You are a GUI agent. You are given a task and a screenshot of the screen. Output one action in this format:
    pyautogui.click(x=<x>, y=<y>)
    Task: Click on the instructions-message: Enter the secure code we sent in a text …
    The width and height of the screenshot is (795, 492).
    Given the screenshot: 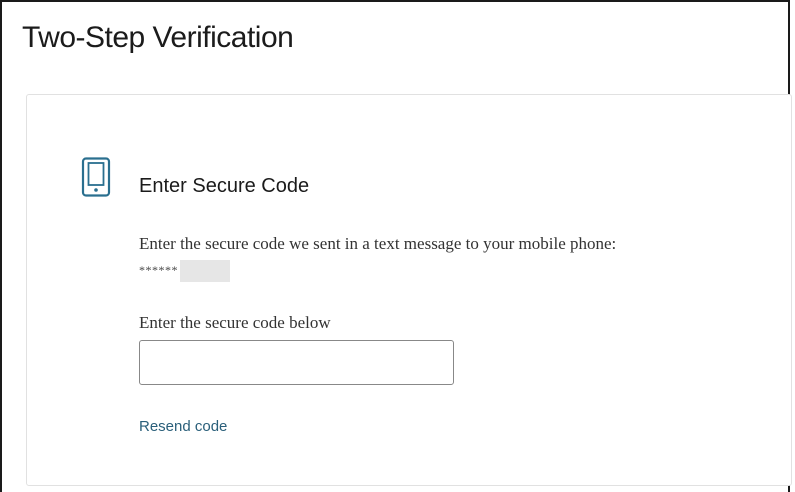 What is the action you would take?
    pyautogui.click(x=378, y=243)
    